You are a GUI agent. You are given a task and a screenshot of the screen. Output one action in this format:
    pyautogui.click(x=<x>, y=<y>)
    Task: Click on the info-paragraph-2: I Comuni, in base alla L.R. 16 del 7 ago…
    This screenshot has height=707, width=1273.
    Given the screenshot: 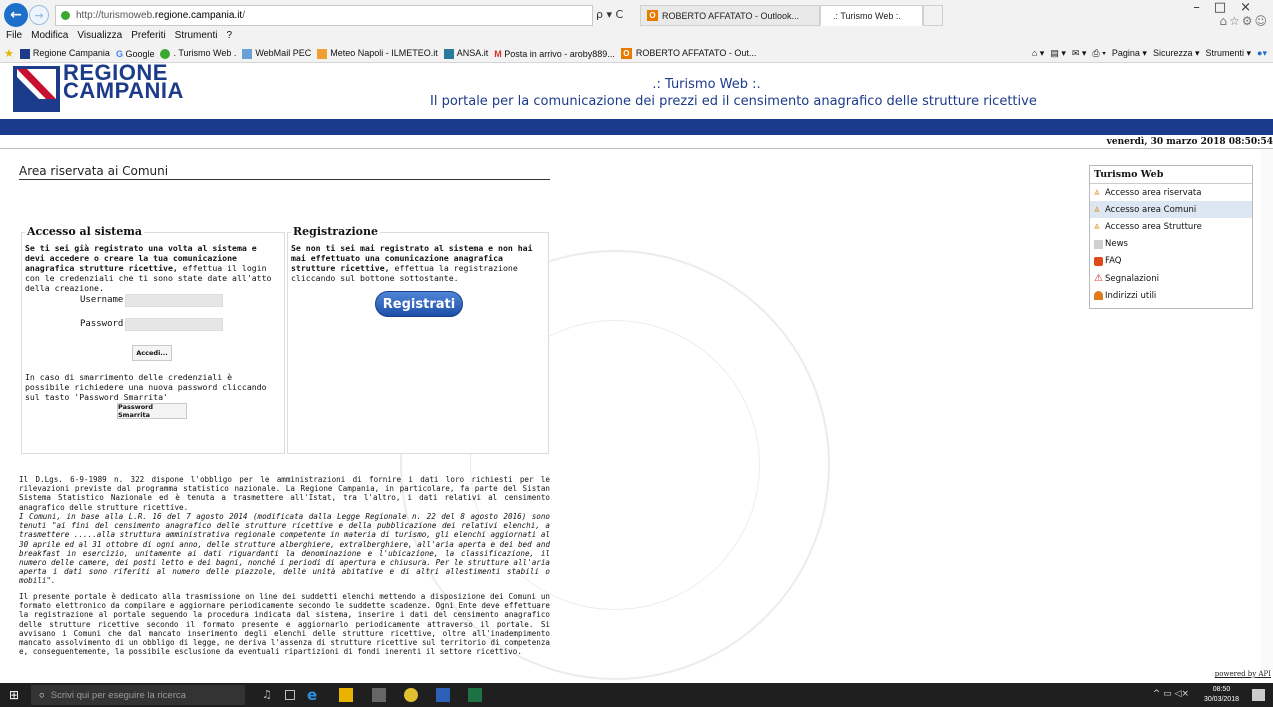 What is the action you would take?
    pyautogui.click(x=284, y=549)
    